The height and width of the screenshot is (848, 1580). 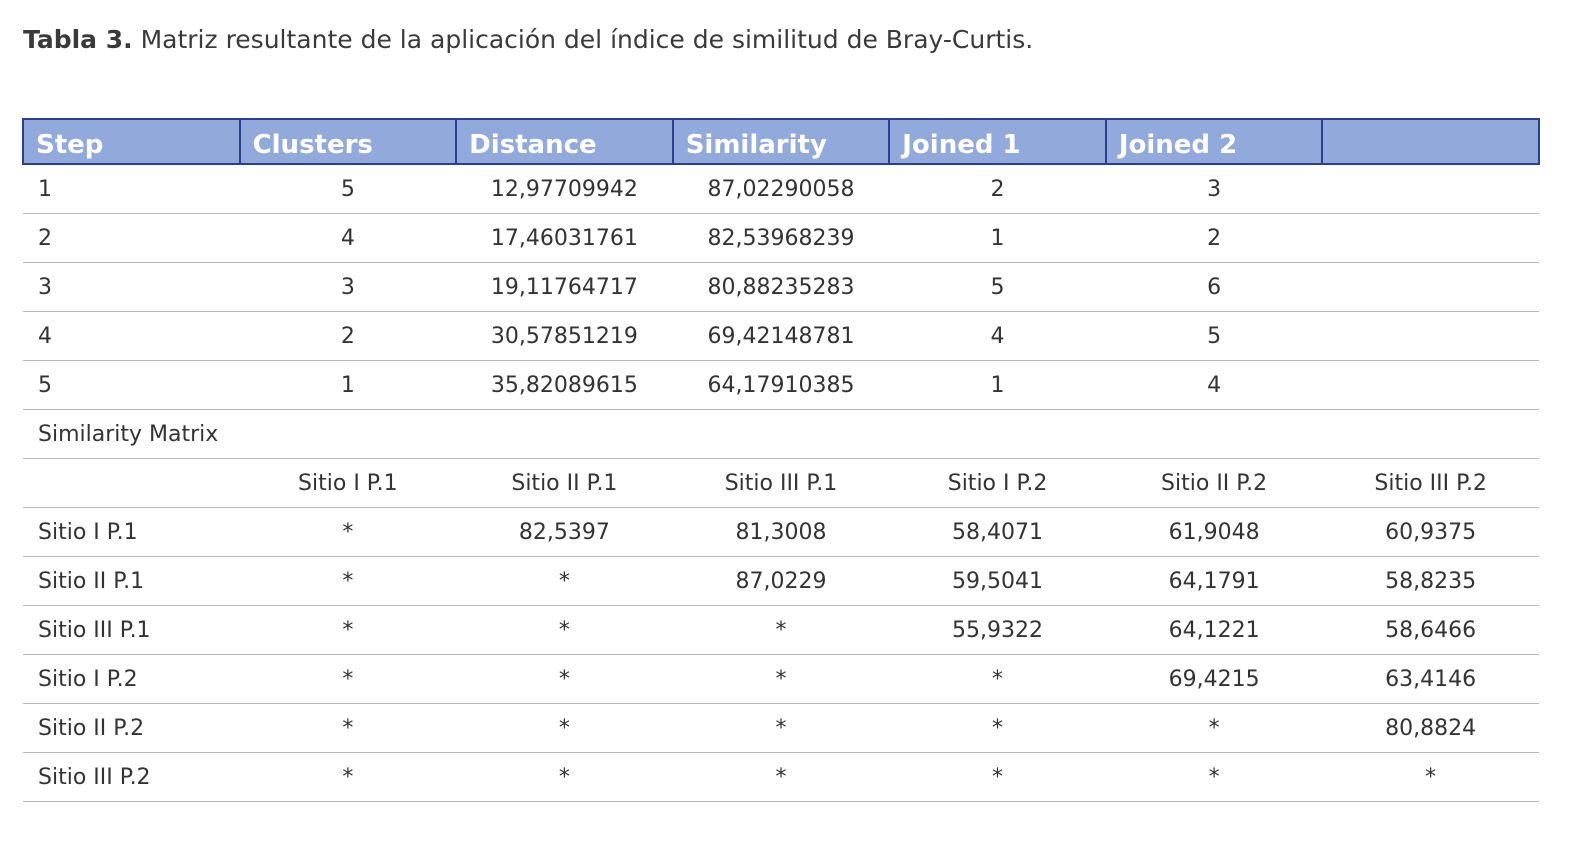 I want to click on section-row: Similarity Matrix, so click(x=781, y=434).